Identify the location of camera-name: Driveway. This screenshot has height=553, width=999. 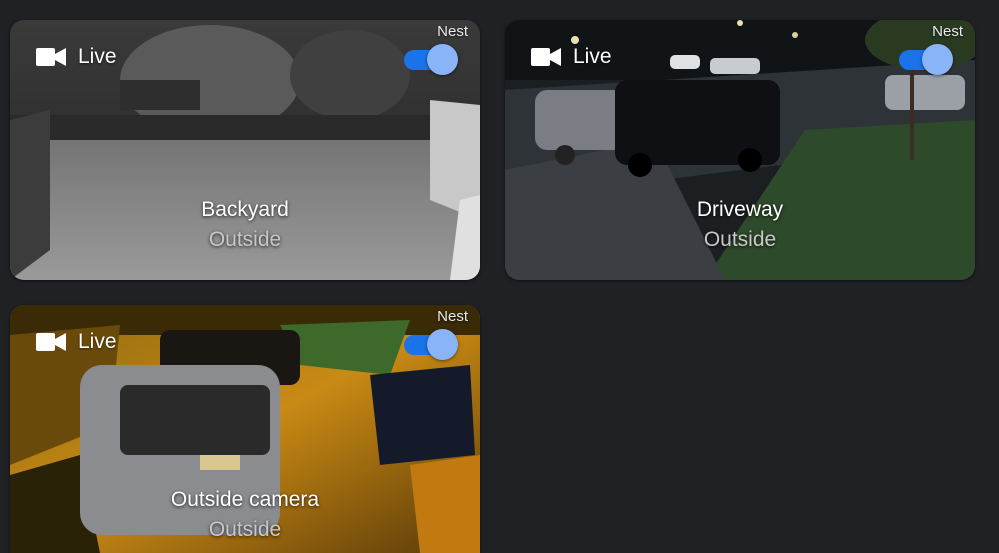
(740, 209).